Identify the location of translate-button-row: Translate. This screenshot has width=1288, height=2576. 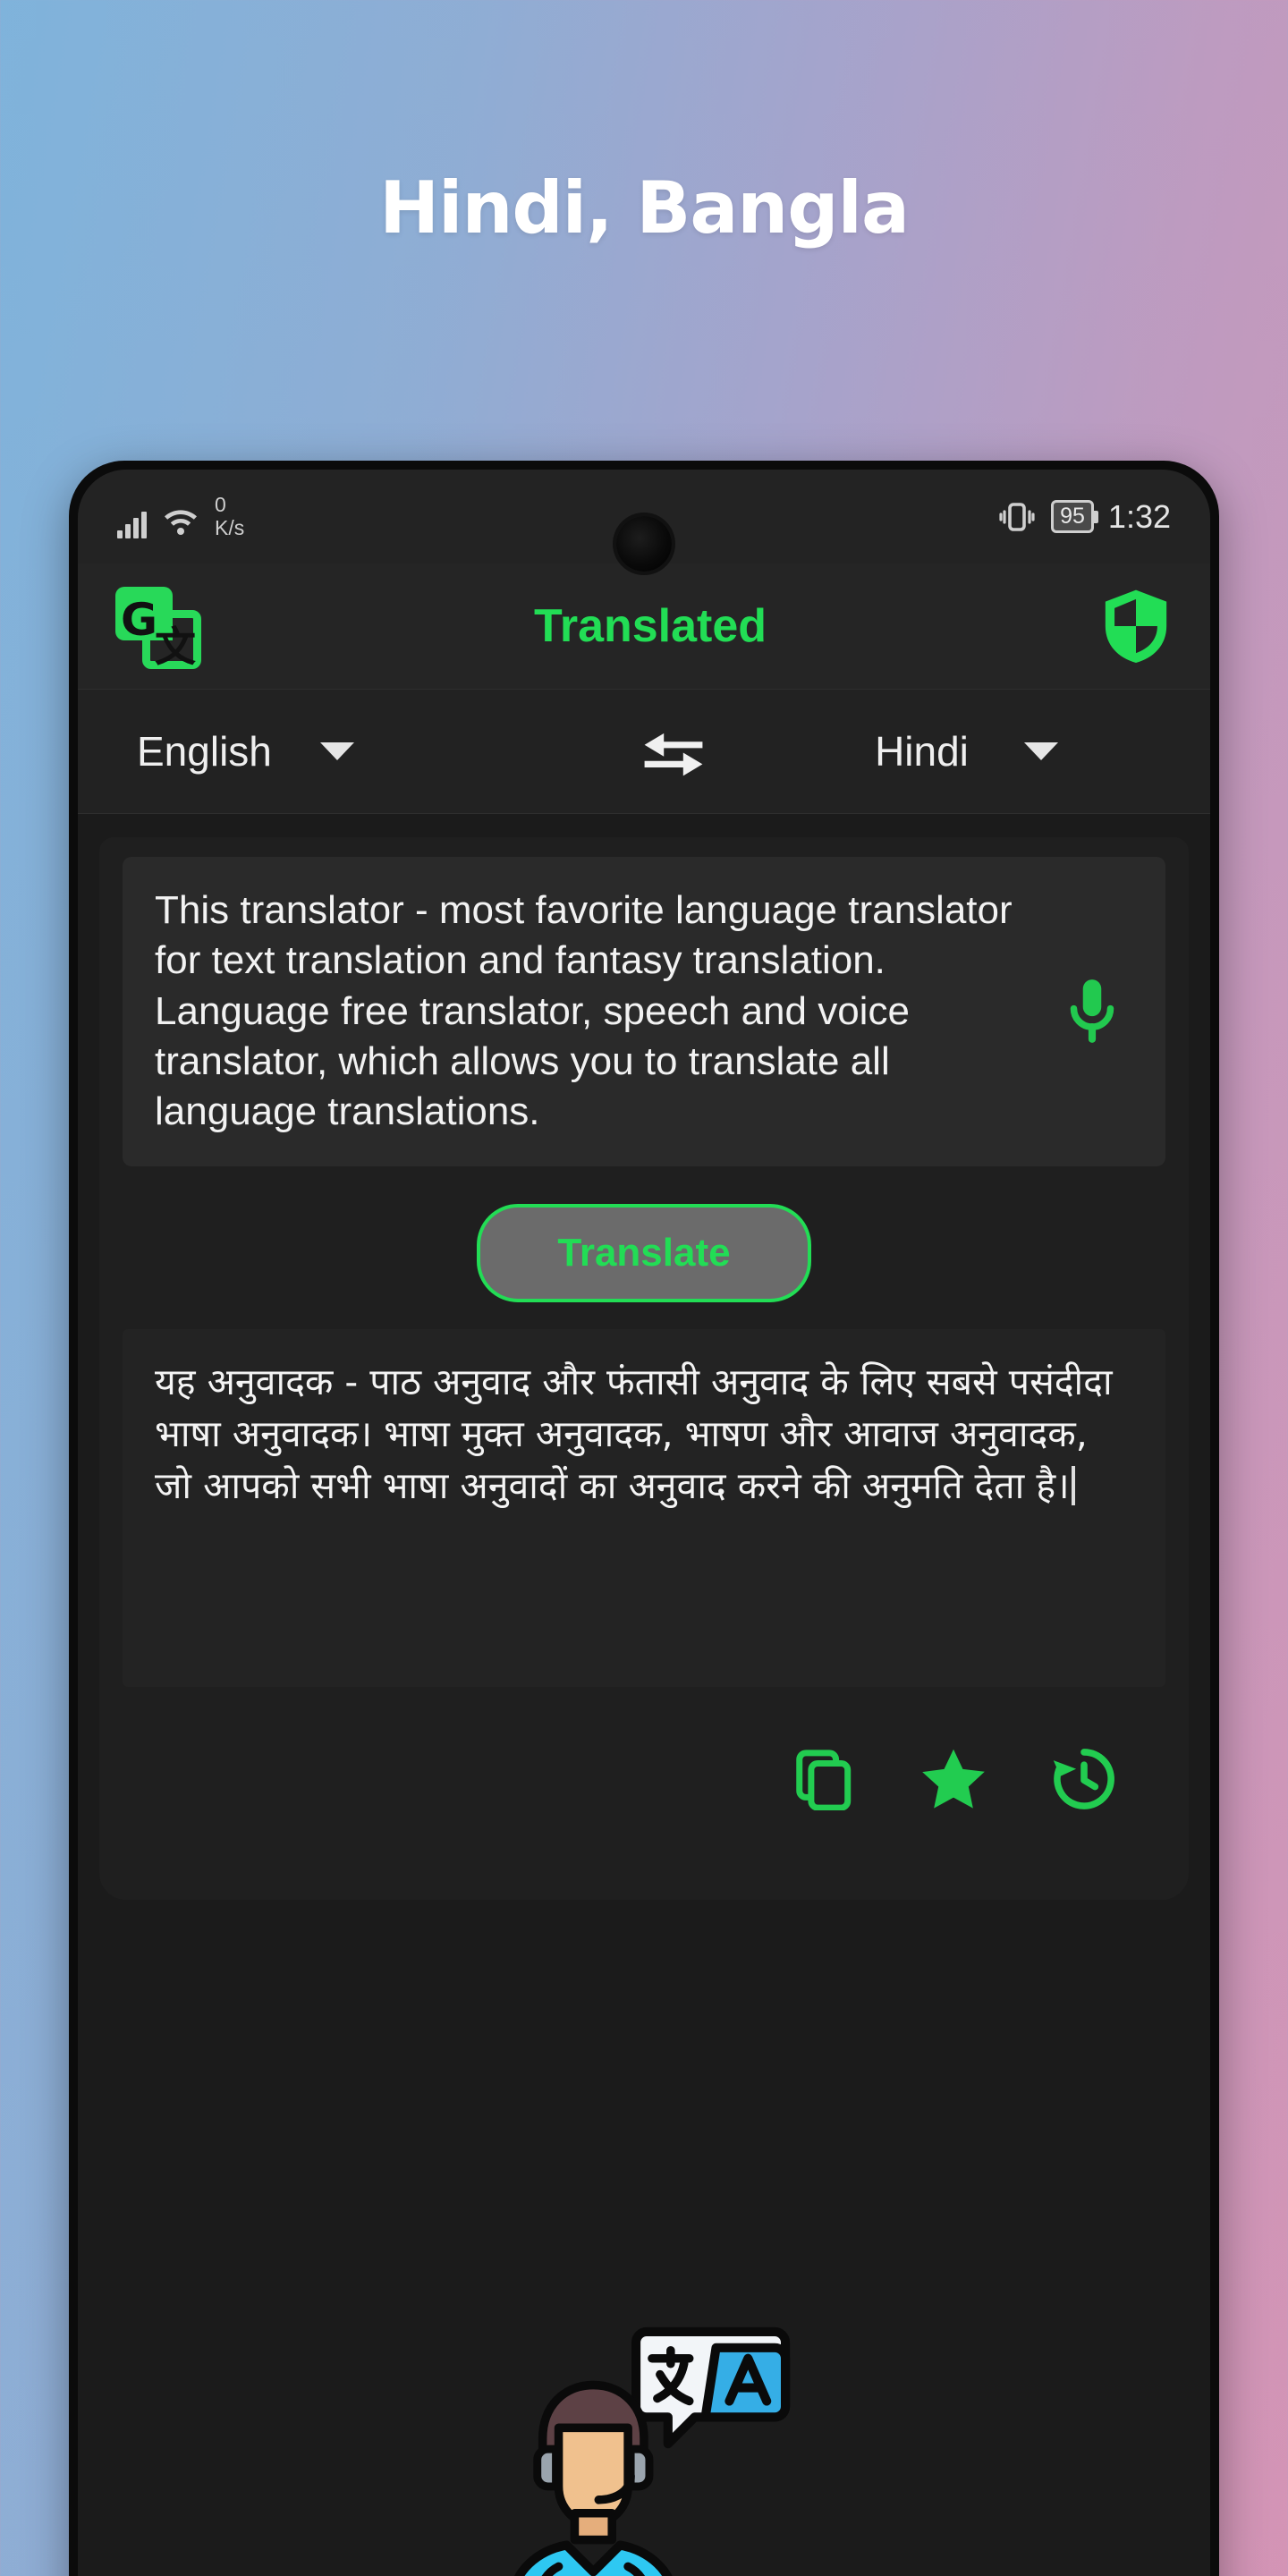
(644, 1247).